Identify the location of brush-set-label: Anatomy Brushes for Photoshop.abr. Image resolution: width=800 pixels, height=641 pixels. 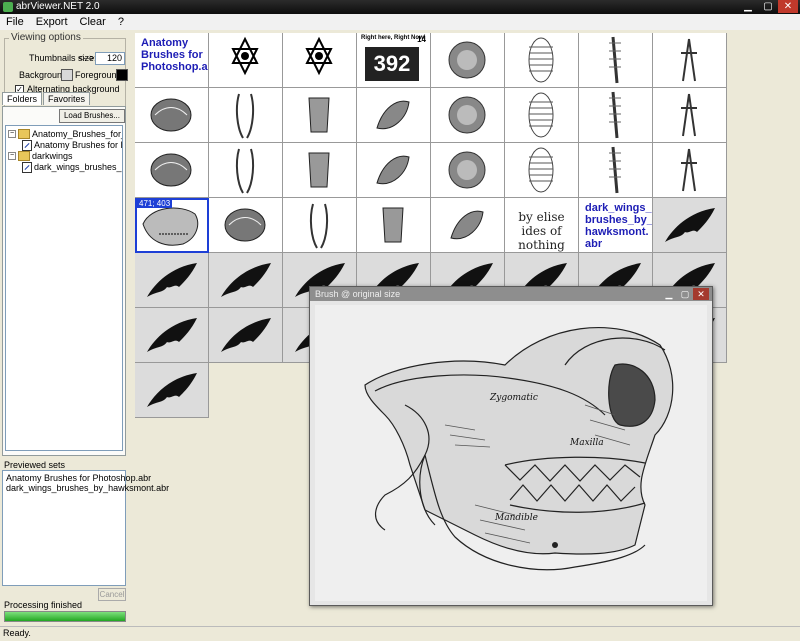
(174, 55).